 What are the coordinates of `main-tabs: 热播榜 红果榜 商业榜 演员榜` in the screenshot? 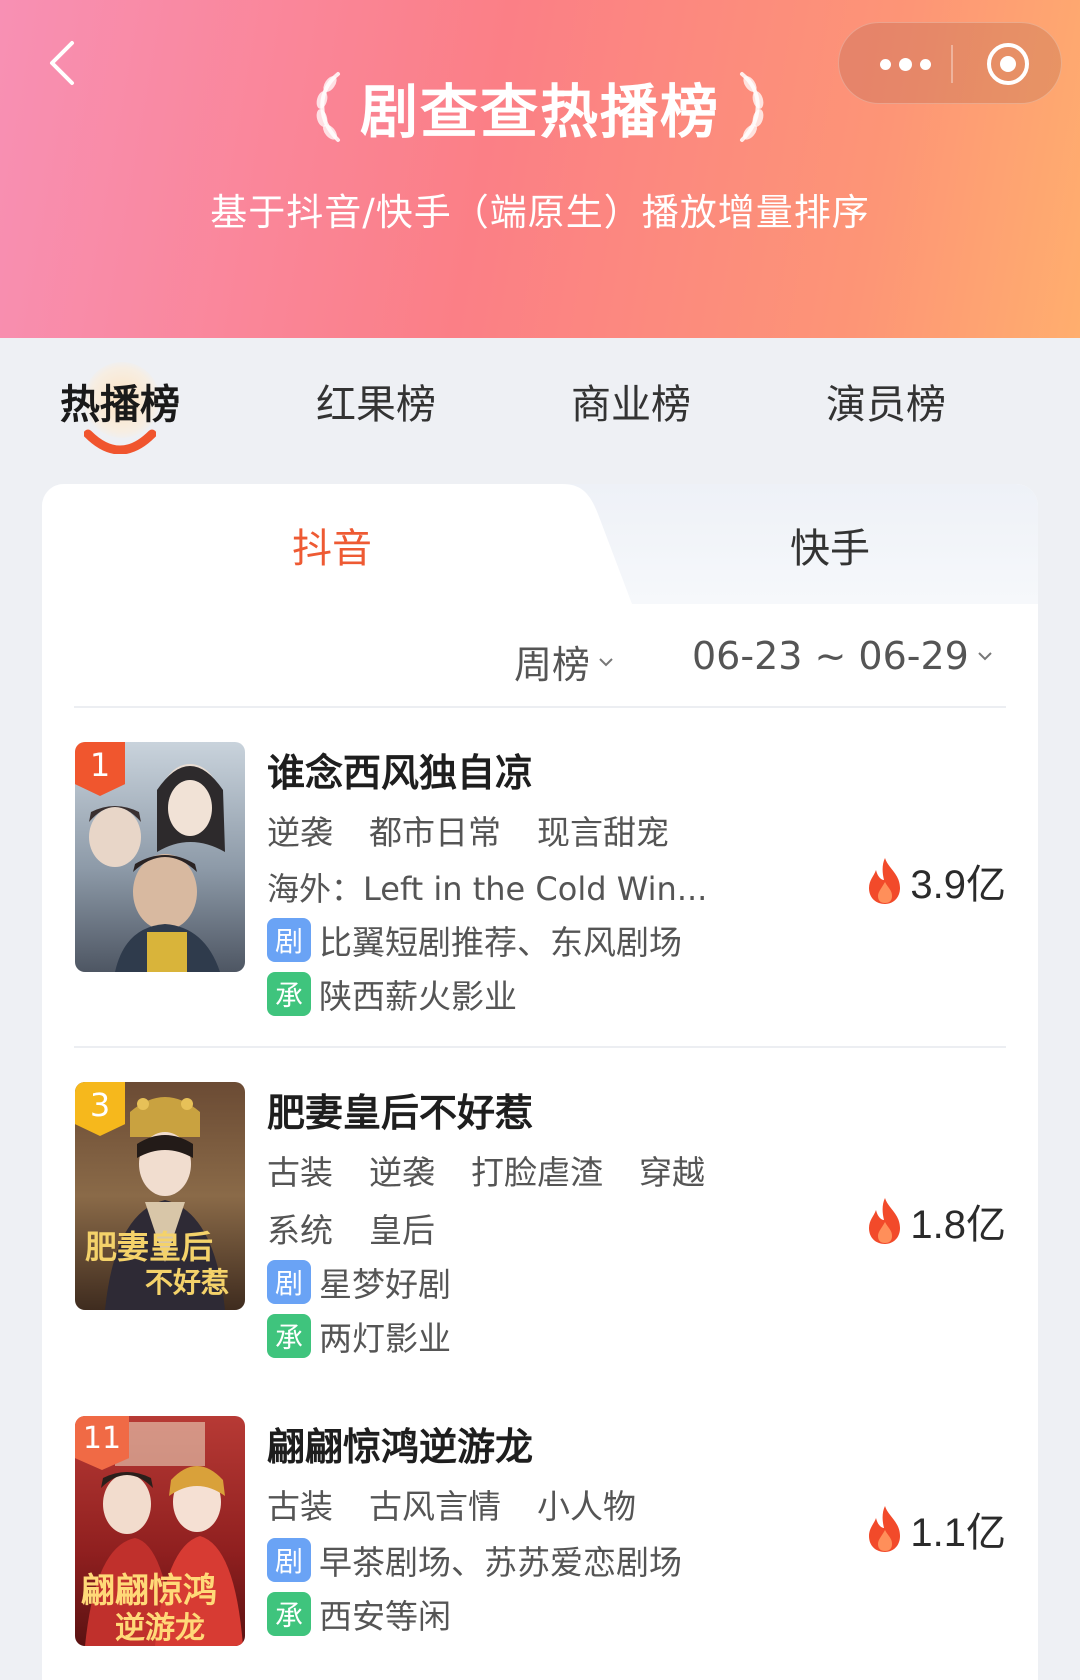 It's located at (540, 412).